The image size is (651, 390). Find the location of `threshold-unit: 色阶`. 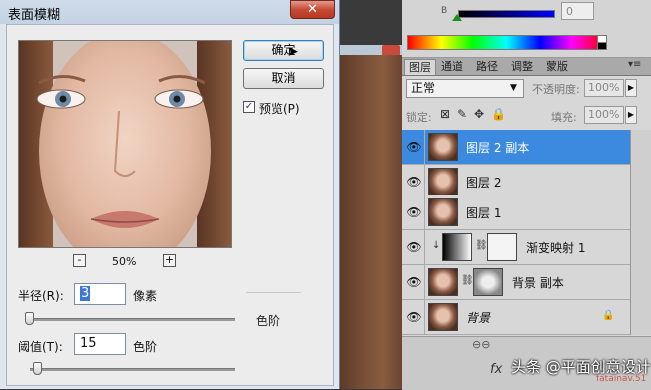

threshold-unit: 色阶 is located at coordinates (145, 347).